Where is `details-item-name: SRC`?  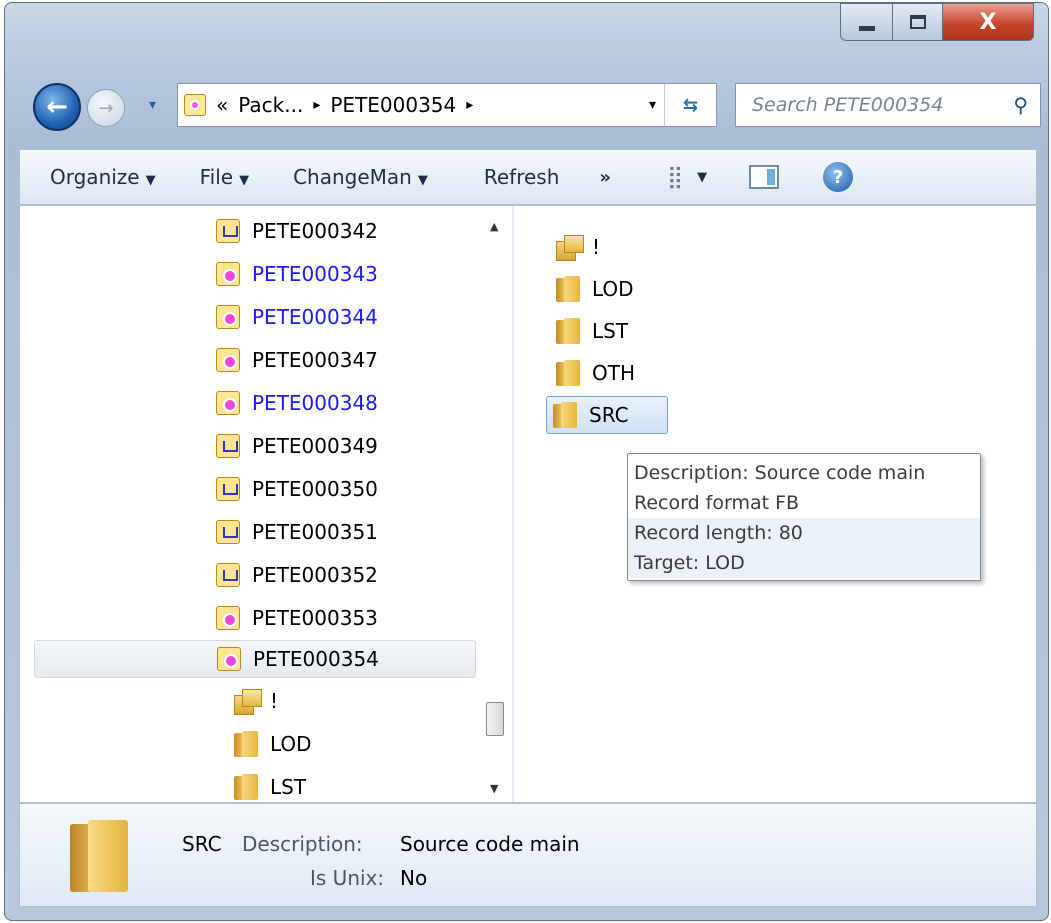
details-item-name: SRC is located at coordinates (202, 844).